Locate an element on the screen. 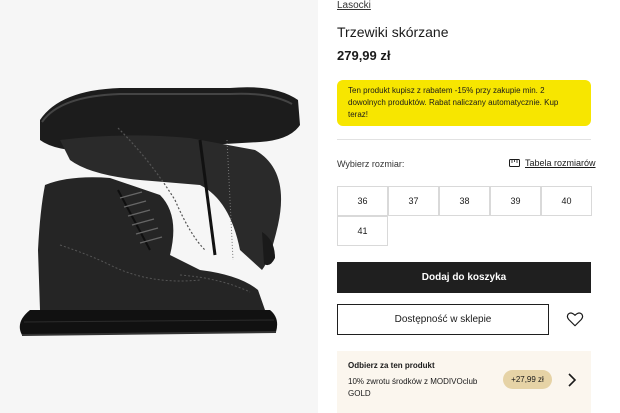 The height and width of the screenshot is (413, 620). size-option: 39 is located at coordinates (515, 201).